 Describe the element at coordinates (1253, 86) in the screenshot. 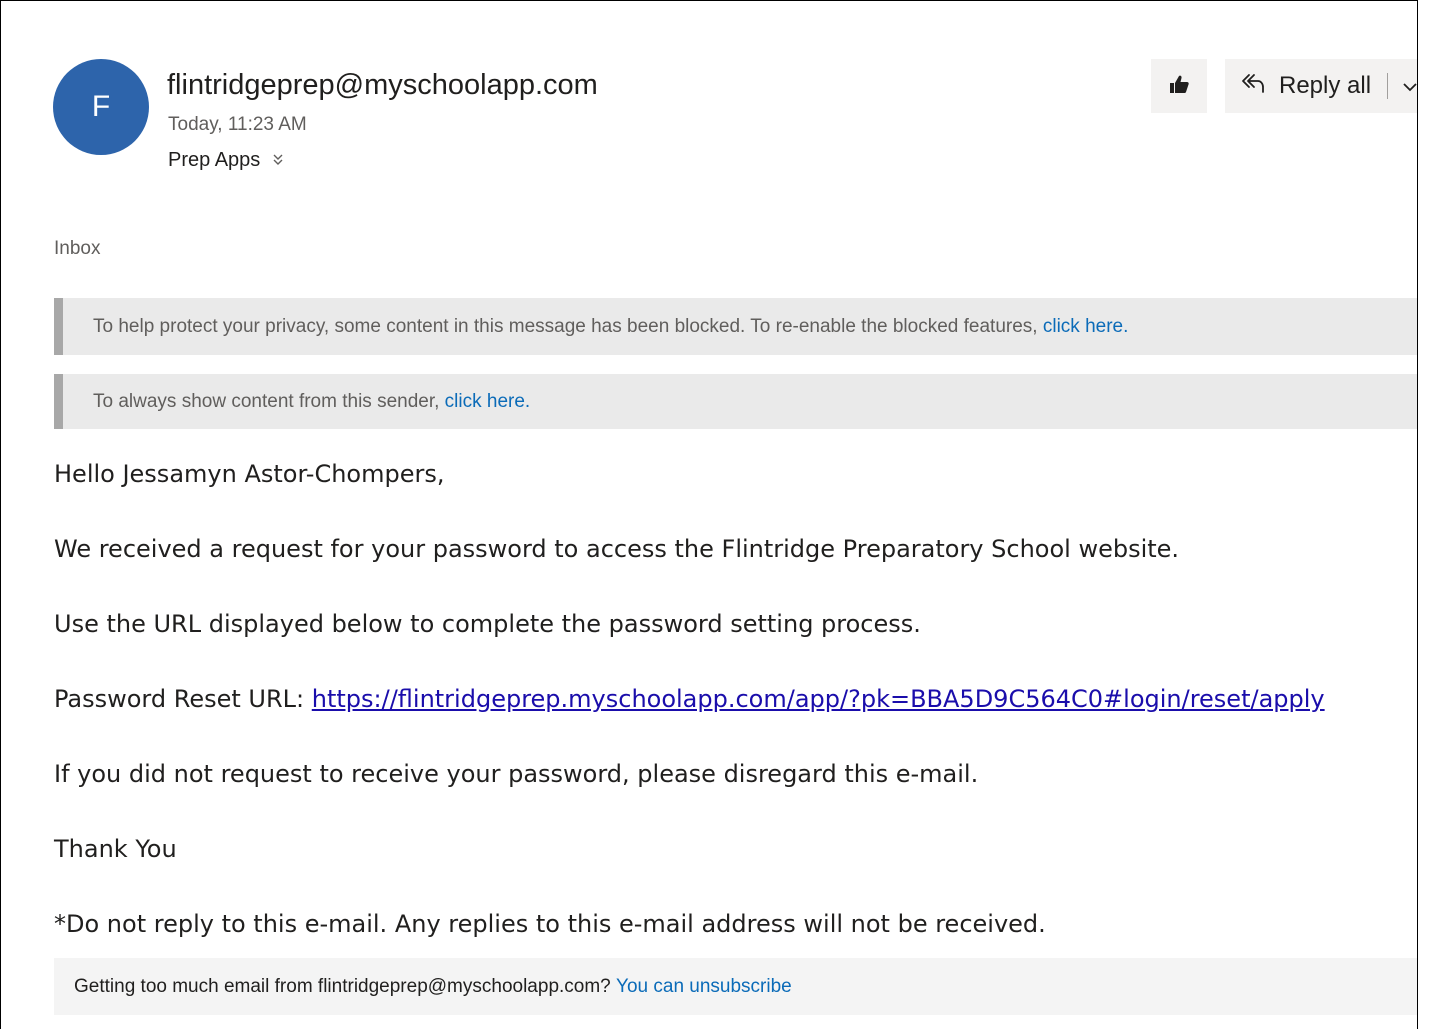

I see `reply-all-icon` at that location.